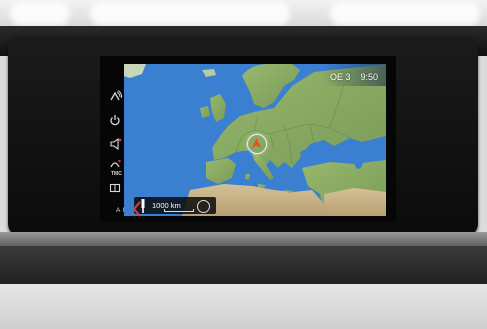  Describe the element at coordinates (354, 77) in the screenshot. I see `status-bar: OE 3 9:50` at that location.